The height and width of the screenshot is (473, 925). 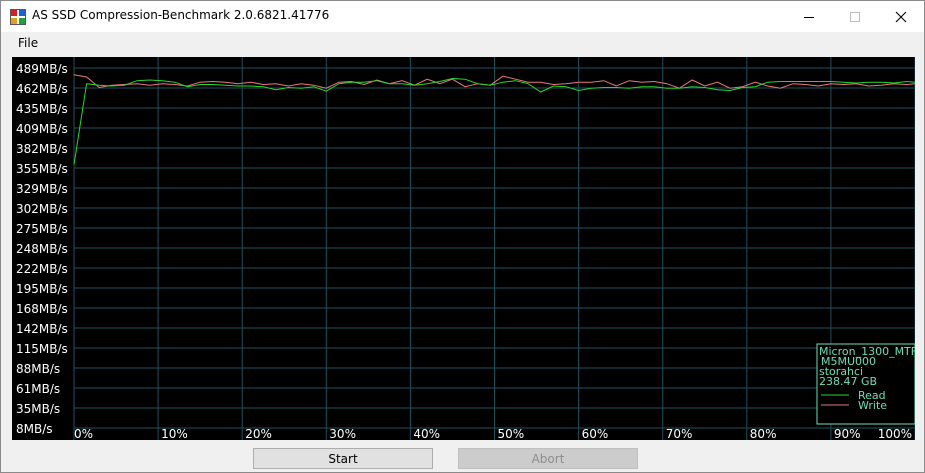 What do you see at coordinates (34, 429) in the screenshot?
I see `y-tick-label: 8MB/s` at bounding box center [34, 429].